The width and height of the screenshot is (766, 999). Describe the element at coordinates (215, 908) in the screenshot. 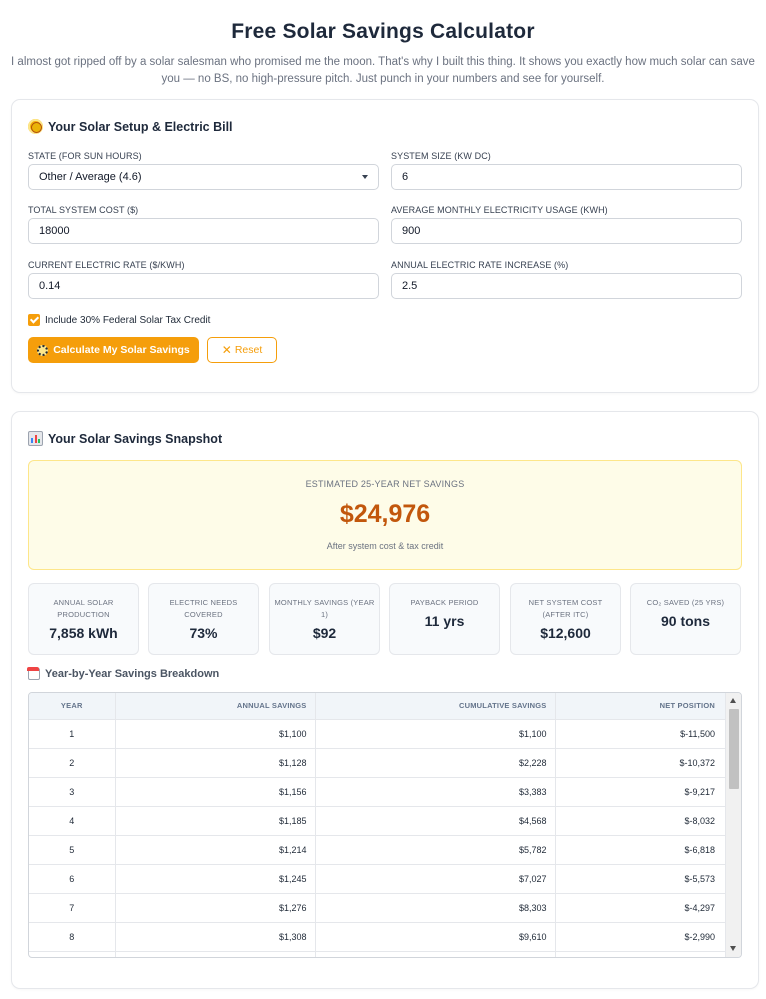

I see `cell-annual-savings: $1,276` at that location.